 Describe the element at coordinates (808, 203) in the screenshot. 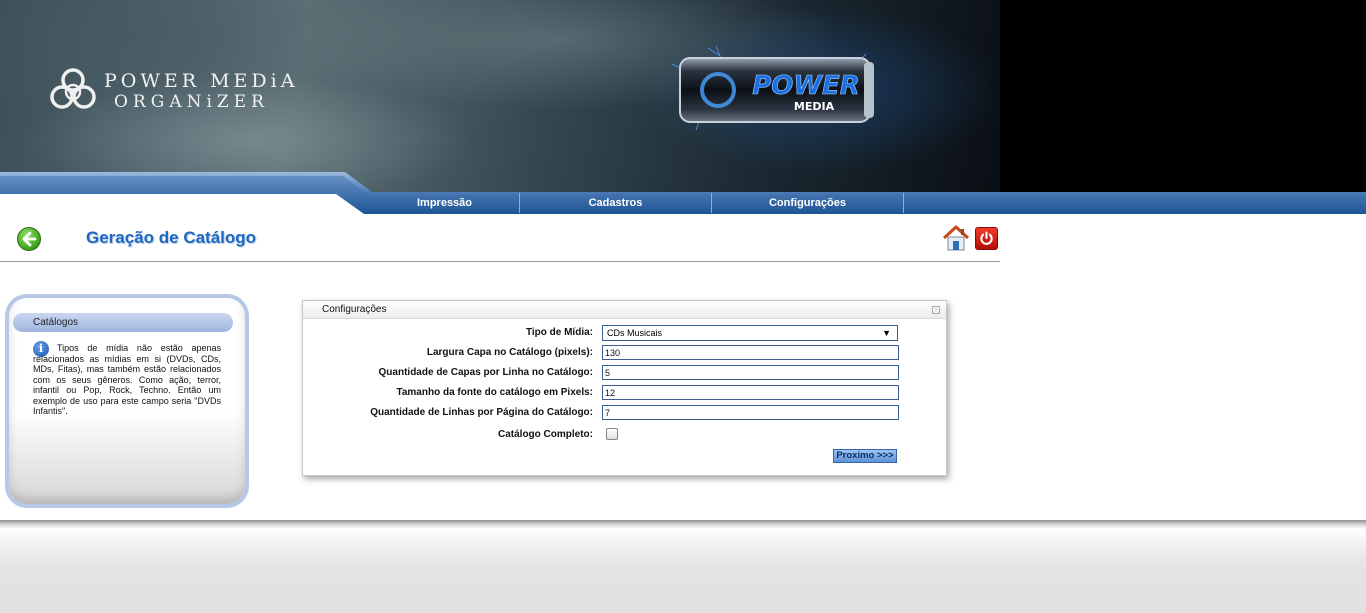

I see `nav-item-configuracoes: Configurações` at that location.